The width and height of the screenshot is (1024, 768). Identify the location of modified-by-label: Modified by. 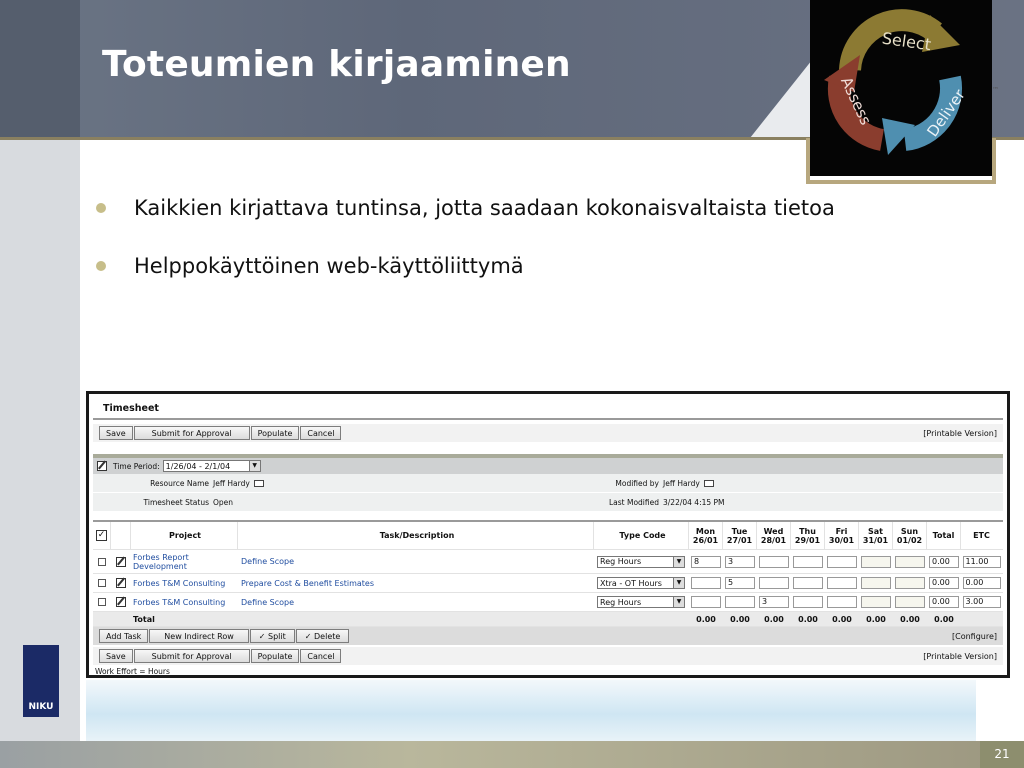
(637, 483).